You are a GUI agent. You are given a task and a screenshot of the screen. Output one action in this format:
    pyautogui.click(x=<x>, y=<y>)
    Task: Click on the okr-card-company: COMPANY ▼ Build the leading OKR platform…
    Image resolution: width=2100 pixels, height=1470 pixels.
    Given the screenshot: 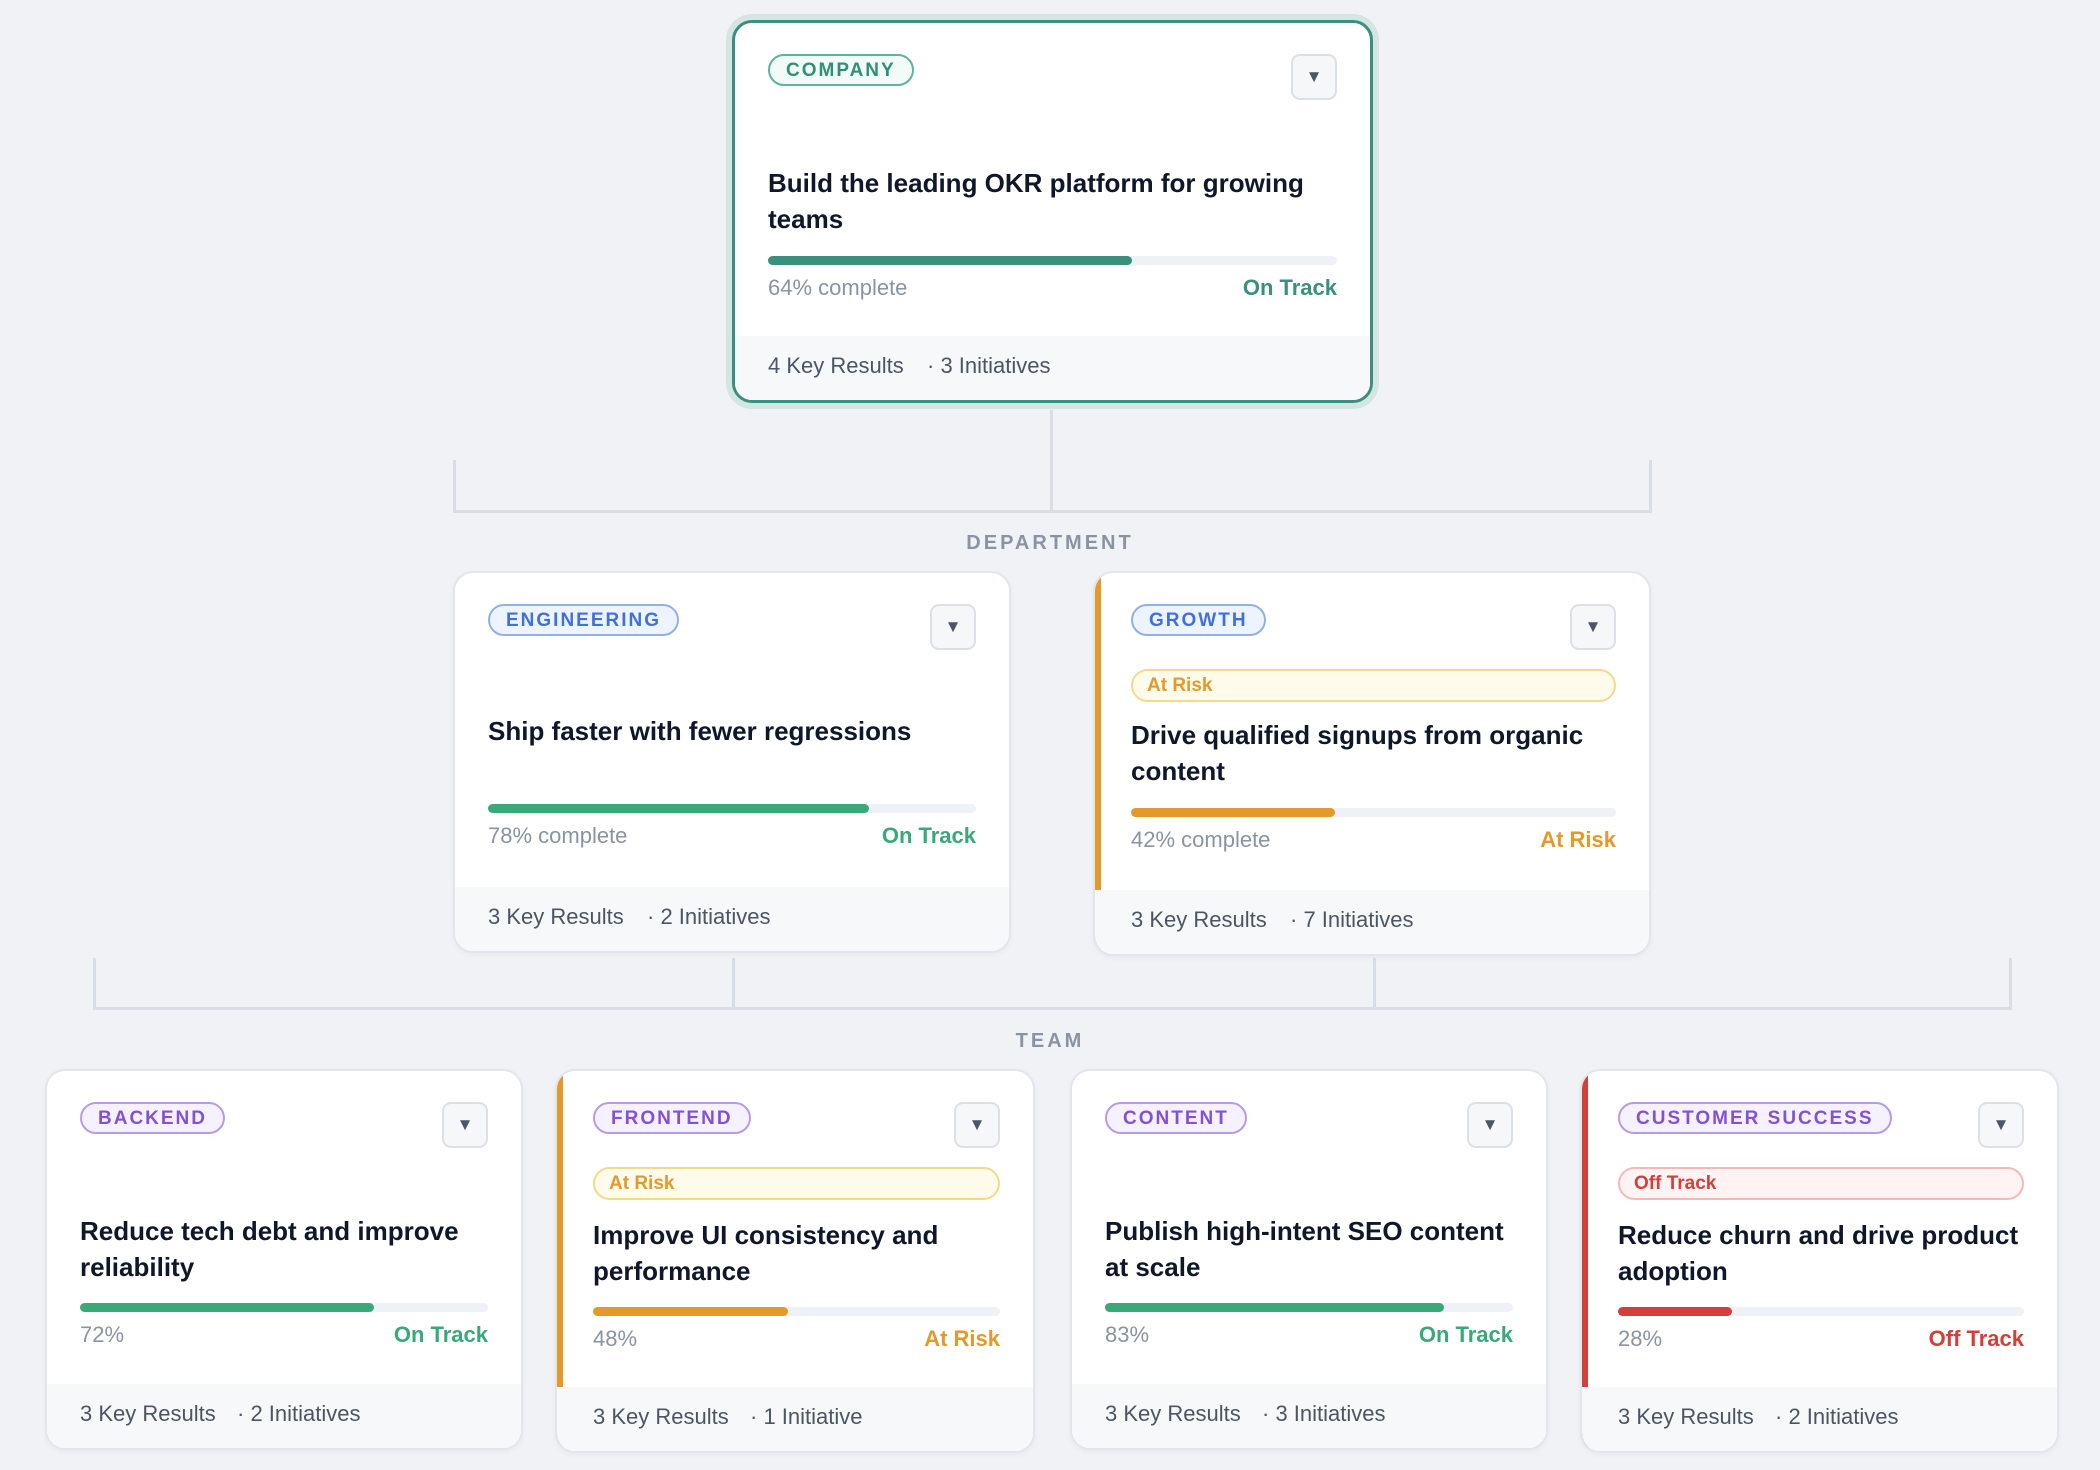 What is the action you would take?
    pyautogui.click(x=1052, y=211)
    